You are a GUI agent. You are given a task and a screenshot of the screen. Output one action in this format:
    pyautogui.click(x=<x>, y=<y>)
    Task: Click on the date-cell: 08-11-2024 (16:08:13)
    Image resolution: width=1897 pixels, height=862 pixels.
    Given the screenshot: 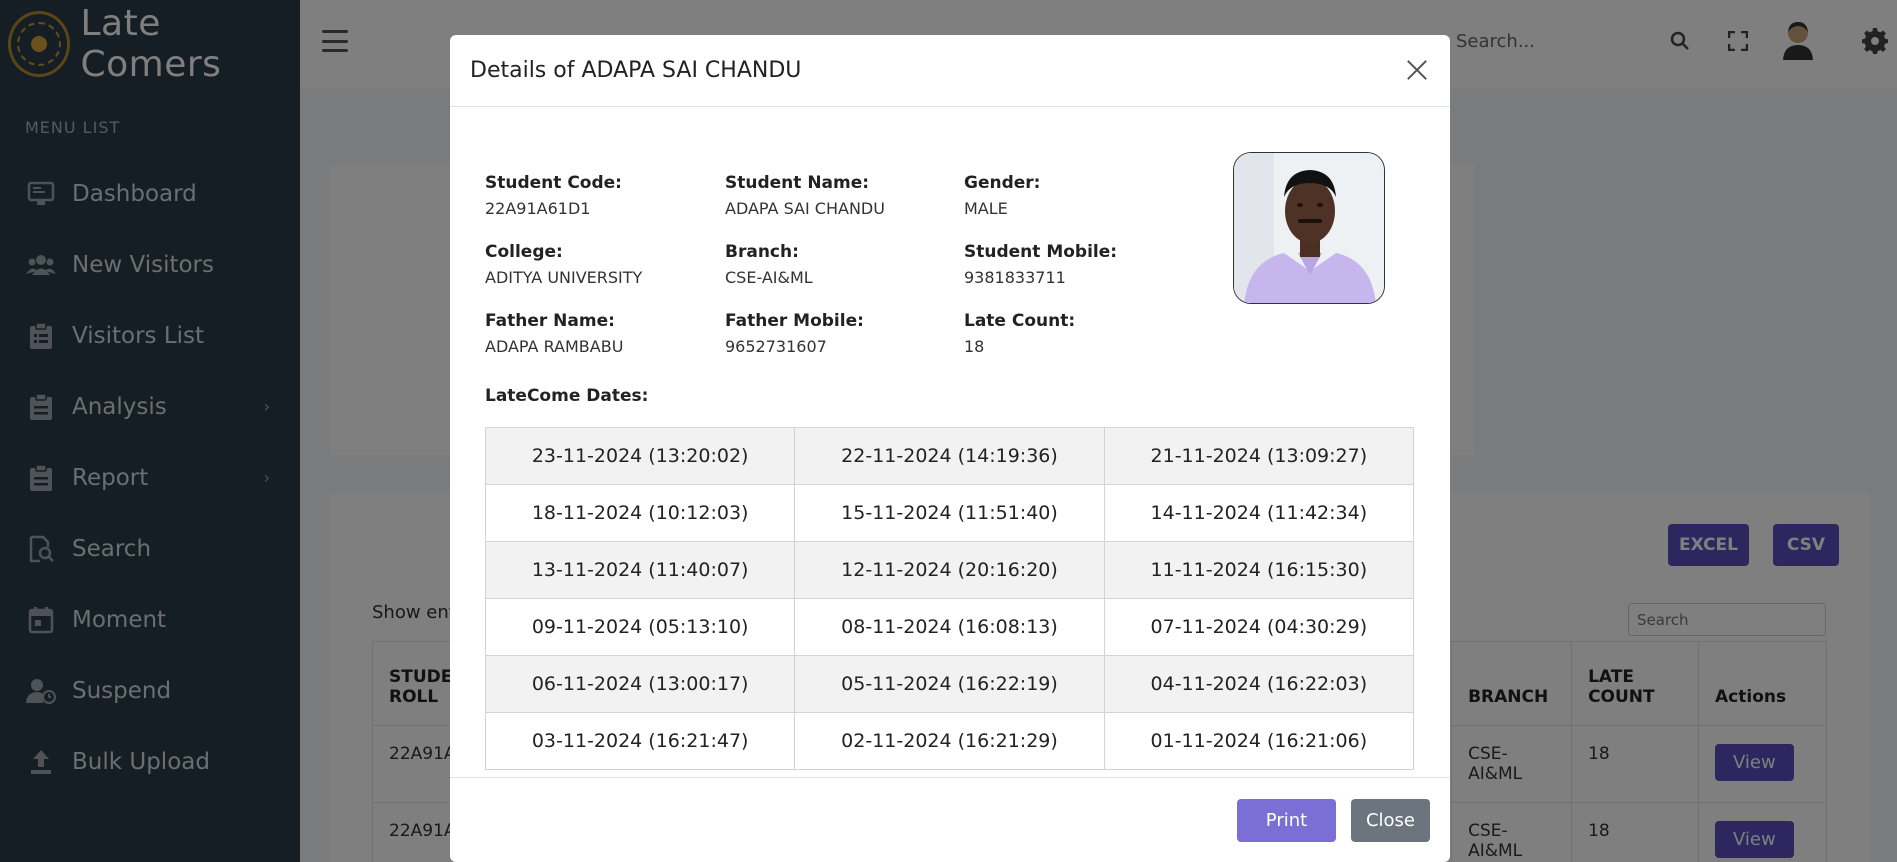 What is the action you would take?
    pyautogui.click(x=949, y=627)
    